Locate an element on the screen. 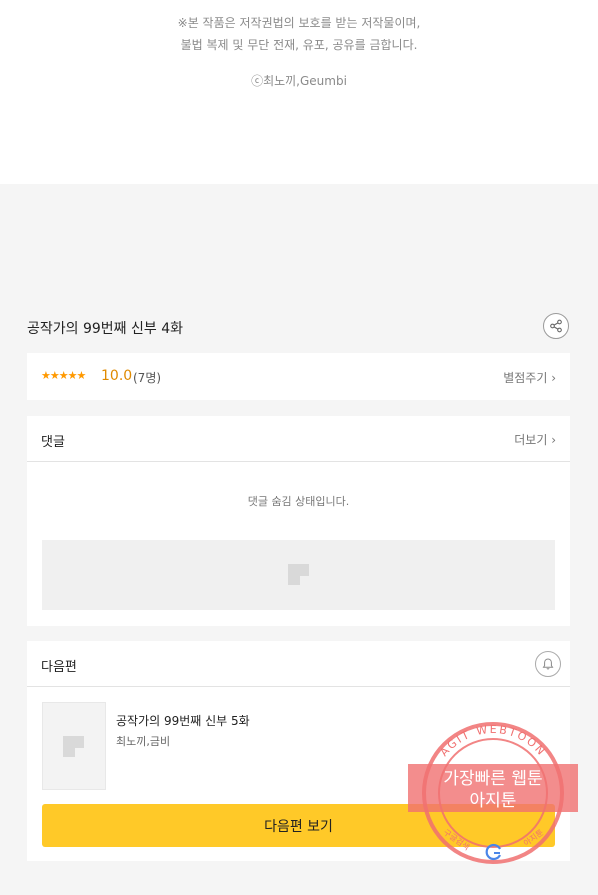 This screenshot has width=598, height=895. ad-placeholder is located at coordinates (298, 575).